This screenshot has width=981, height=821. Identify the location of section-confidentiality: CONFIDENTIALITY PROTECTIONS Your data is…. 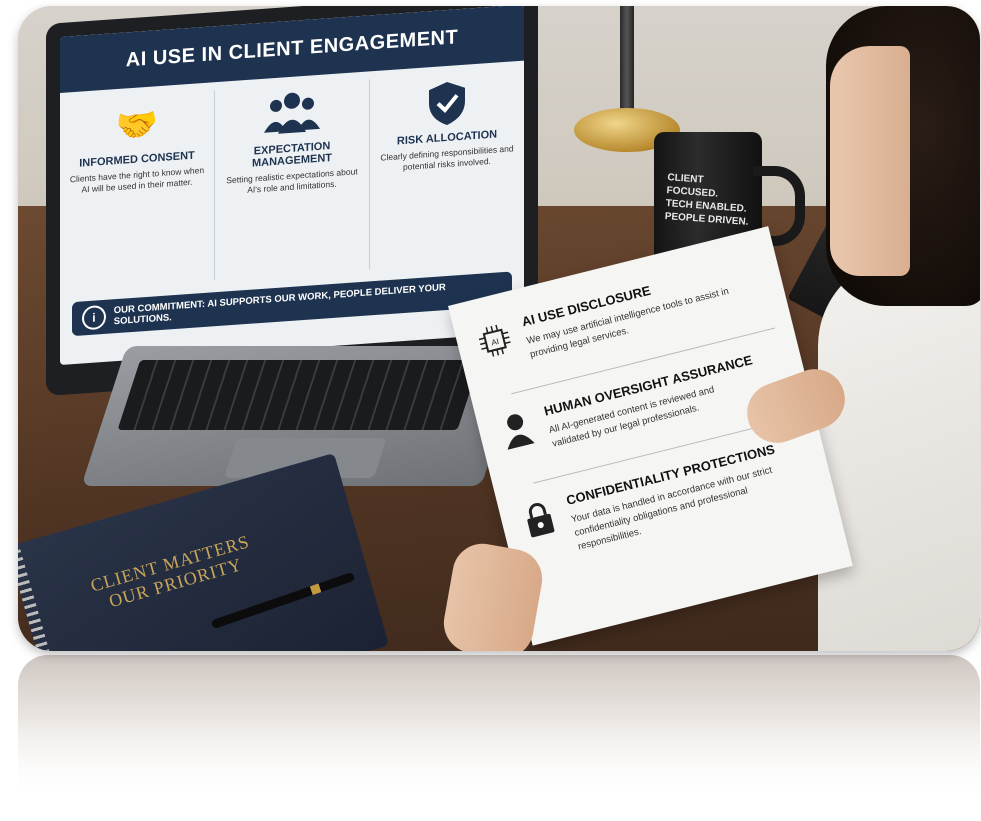
(666, 500).